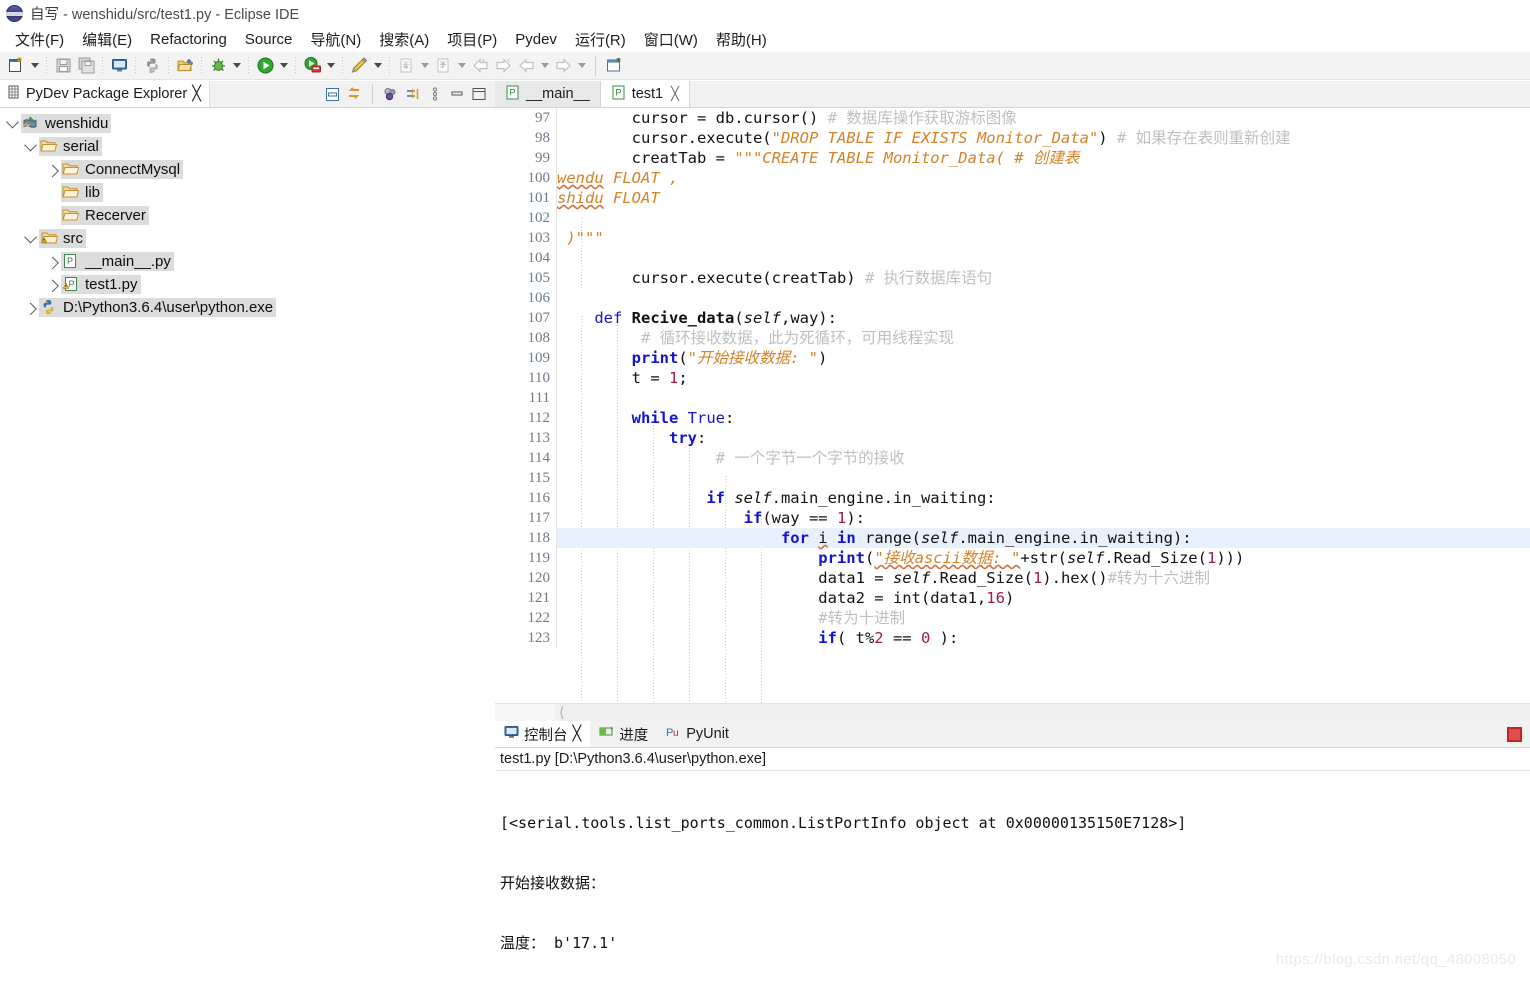 The image size is (1530, 982). What do you see at coordinates (539, 218) in the screenshot?
I see `line-number: 102` at bounding box center [539, 218].